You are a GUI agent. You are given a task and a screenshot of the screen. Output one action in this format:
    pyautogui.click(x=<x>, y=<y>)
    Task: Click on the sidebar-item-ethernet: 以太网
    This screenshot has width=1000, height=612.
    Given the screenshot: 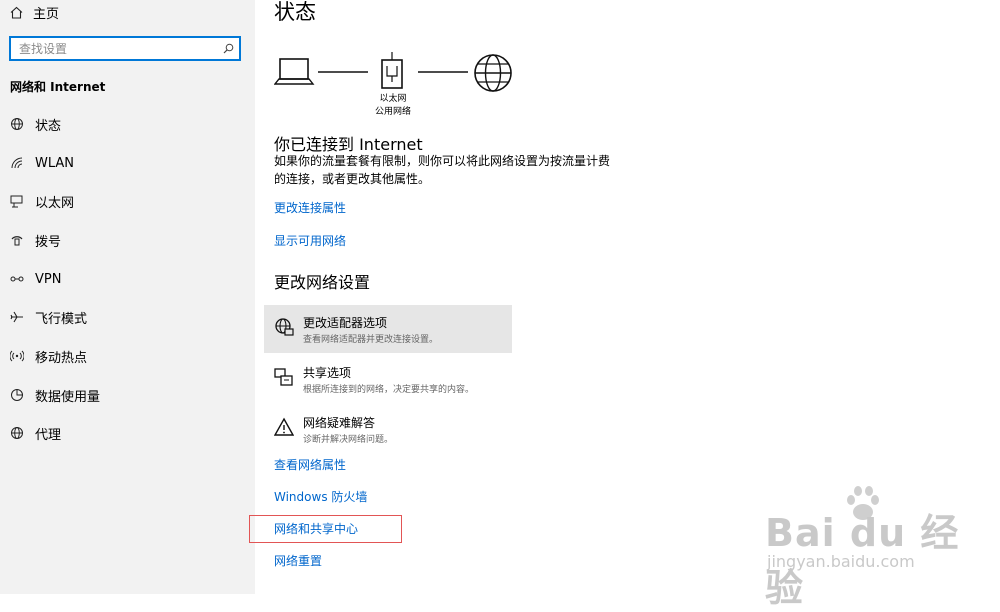 What is the action you would take?
    pyautogui.click(x=127, y=201)
    